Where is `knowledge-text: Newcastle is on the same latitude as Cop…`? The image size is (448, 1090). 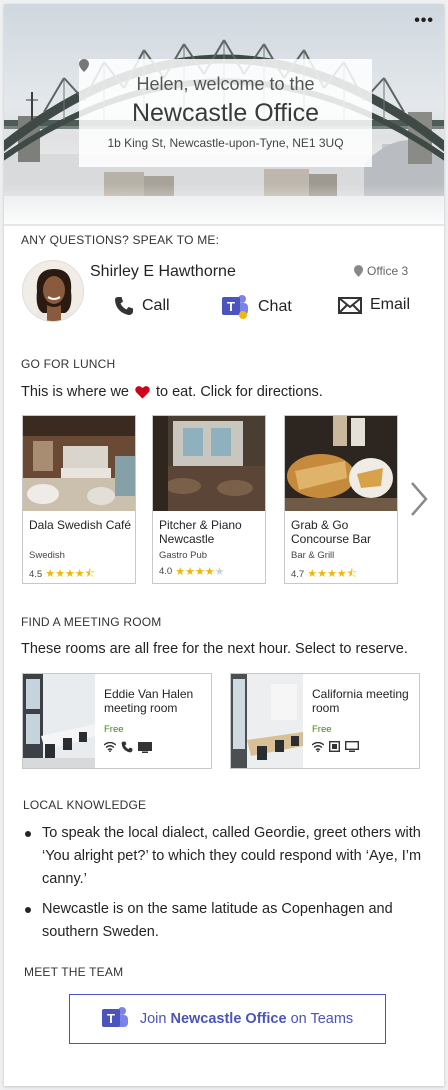 knowledge-text: Newcastle is on the same latitude as Cop… is located at coordinates (217, 920).